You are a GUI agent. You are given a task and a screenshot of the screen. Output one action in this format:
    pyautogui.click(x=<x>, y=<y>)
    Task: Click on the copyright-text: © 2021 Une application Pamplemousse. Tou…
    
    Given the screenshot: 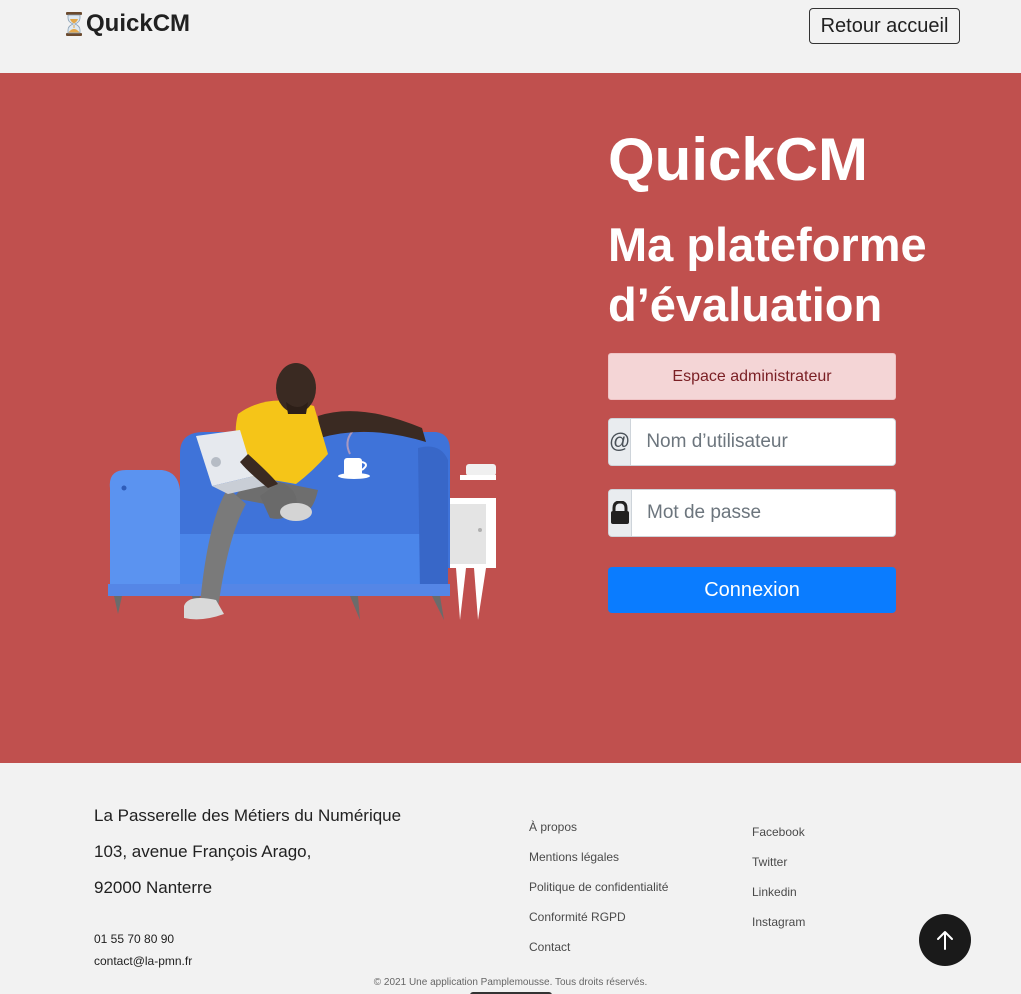 What is the action you would take?
    pyautogui.click(x=510, y=982)
    